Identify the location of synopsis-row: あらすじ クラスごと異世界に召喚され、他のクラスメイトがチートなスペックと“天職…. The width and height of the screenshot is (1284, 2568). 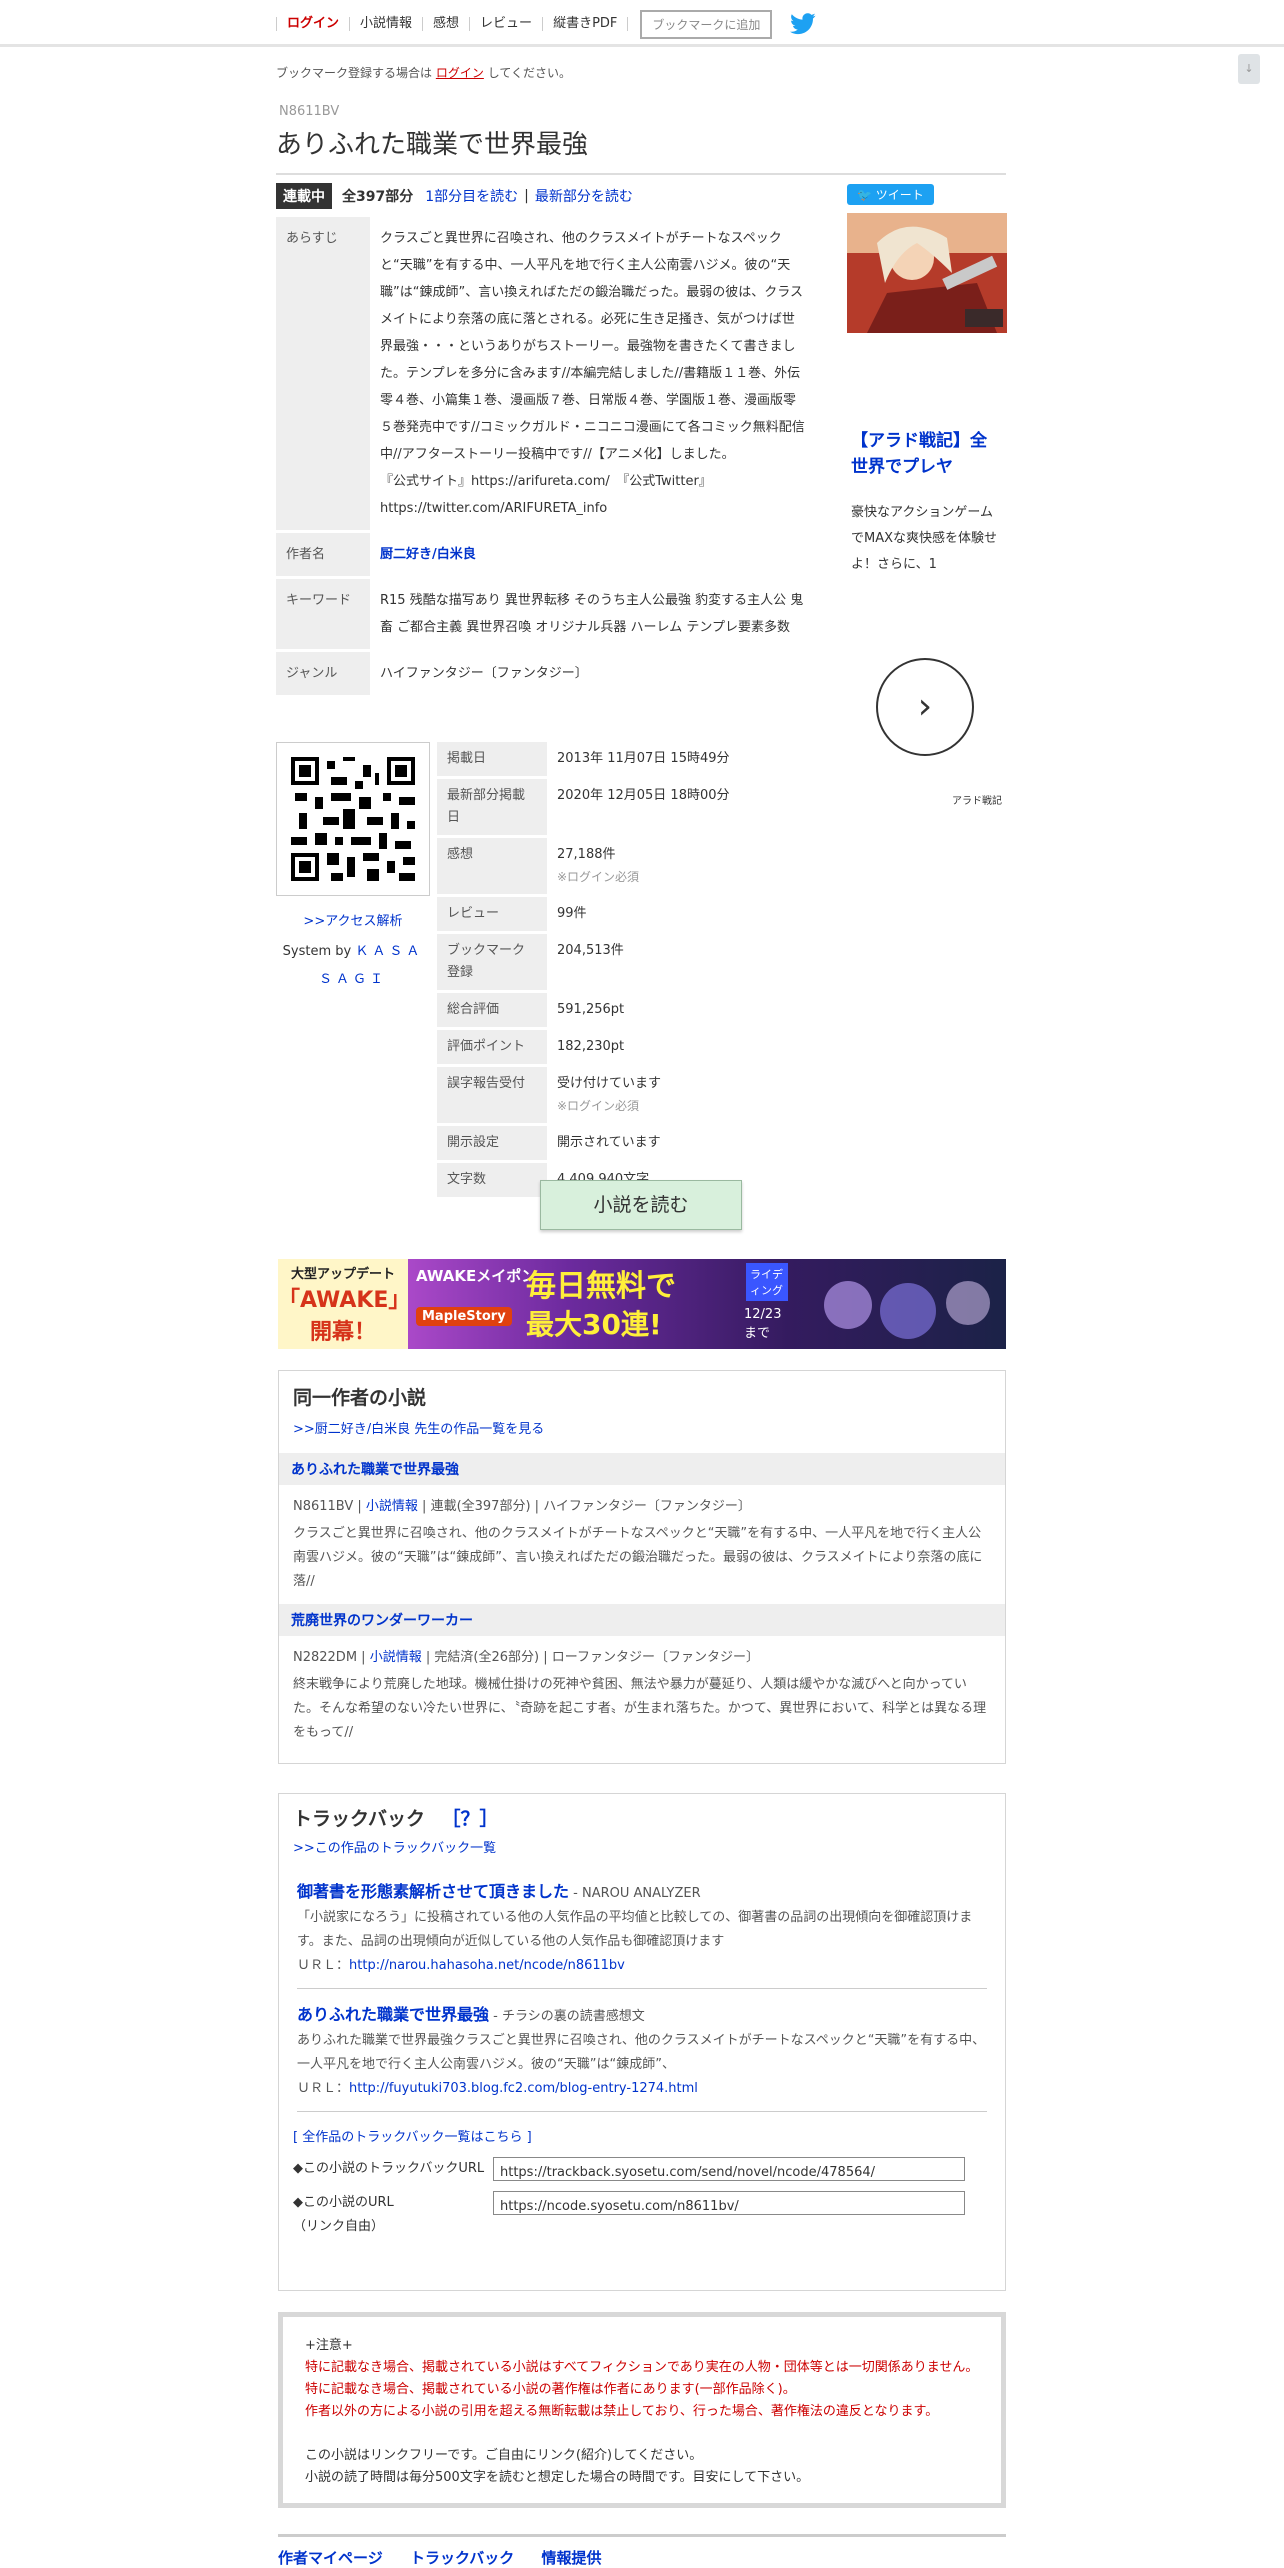
(546, 375).